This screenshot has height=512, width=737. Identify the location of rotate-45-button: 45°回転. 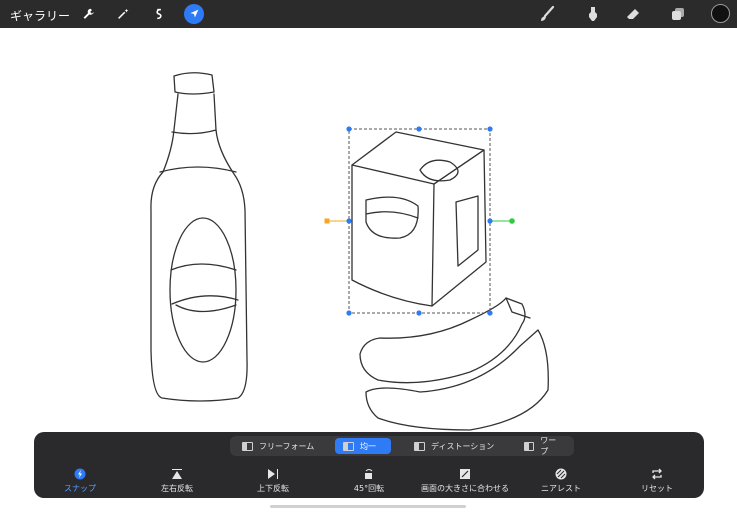
(369, 481).